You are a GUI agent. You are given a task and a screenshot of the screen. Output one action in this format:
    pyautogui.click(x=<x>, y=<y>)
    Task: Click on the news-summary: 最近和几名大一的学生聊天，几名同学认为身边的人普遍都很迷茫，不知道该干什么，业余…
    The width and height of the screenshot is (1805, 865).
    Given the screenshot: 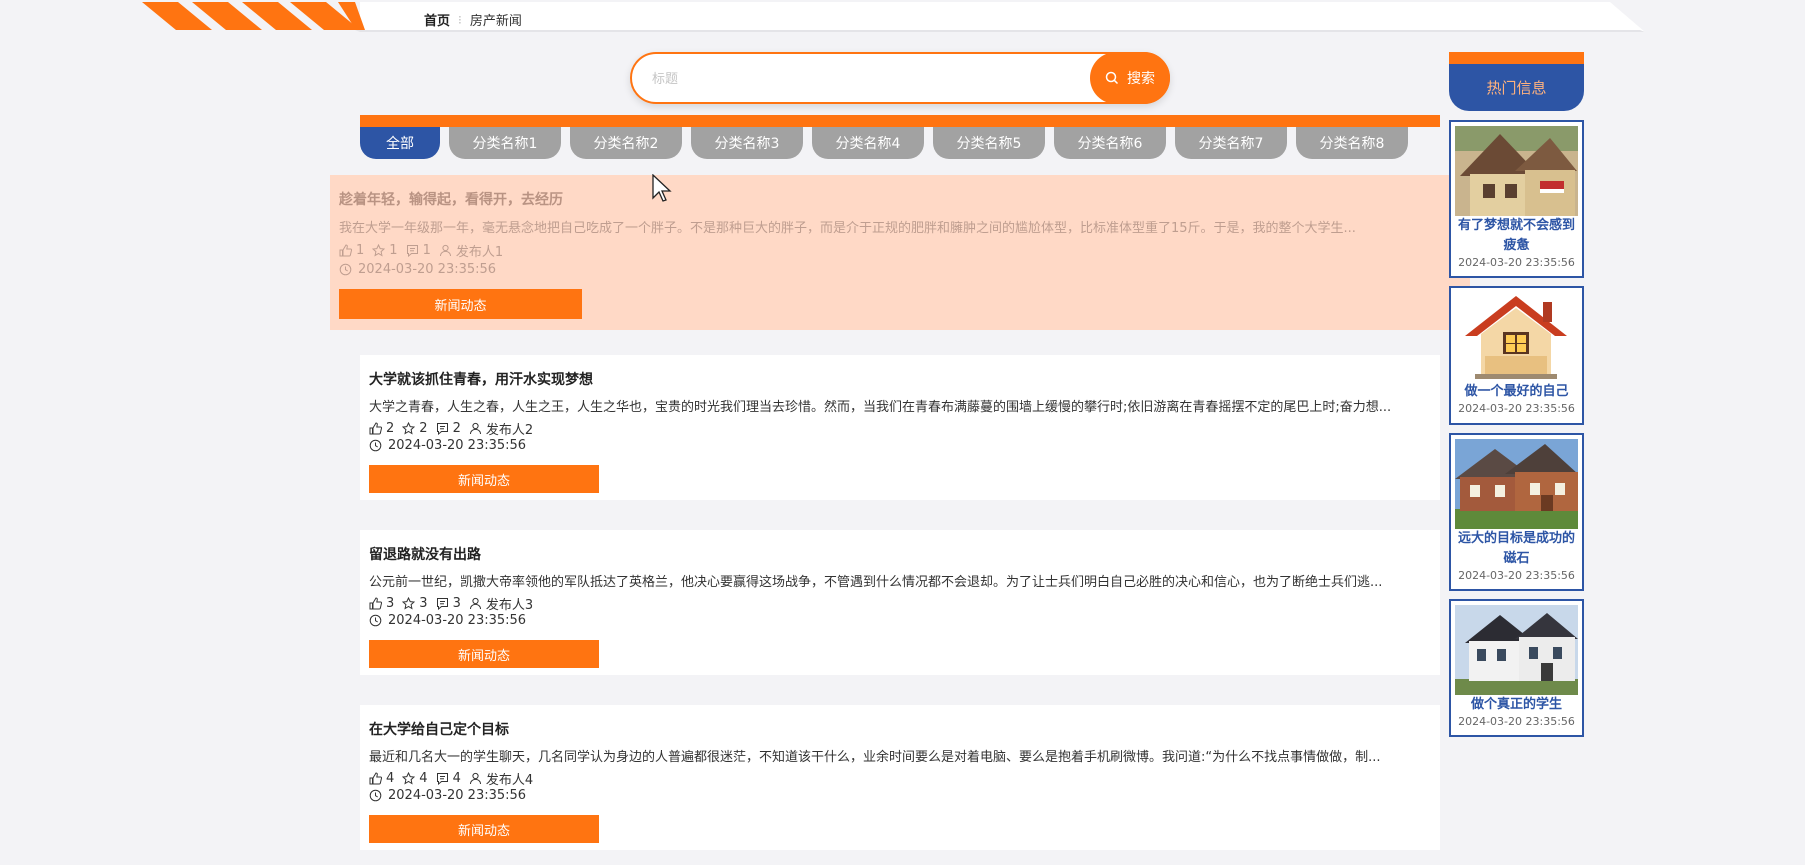 What is the action you would take?
    pyautogui.click(x=875, y=757)
    